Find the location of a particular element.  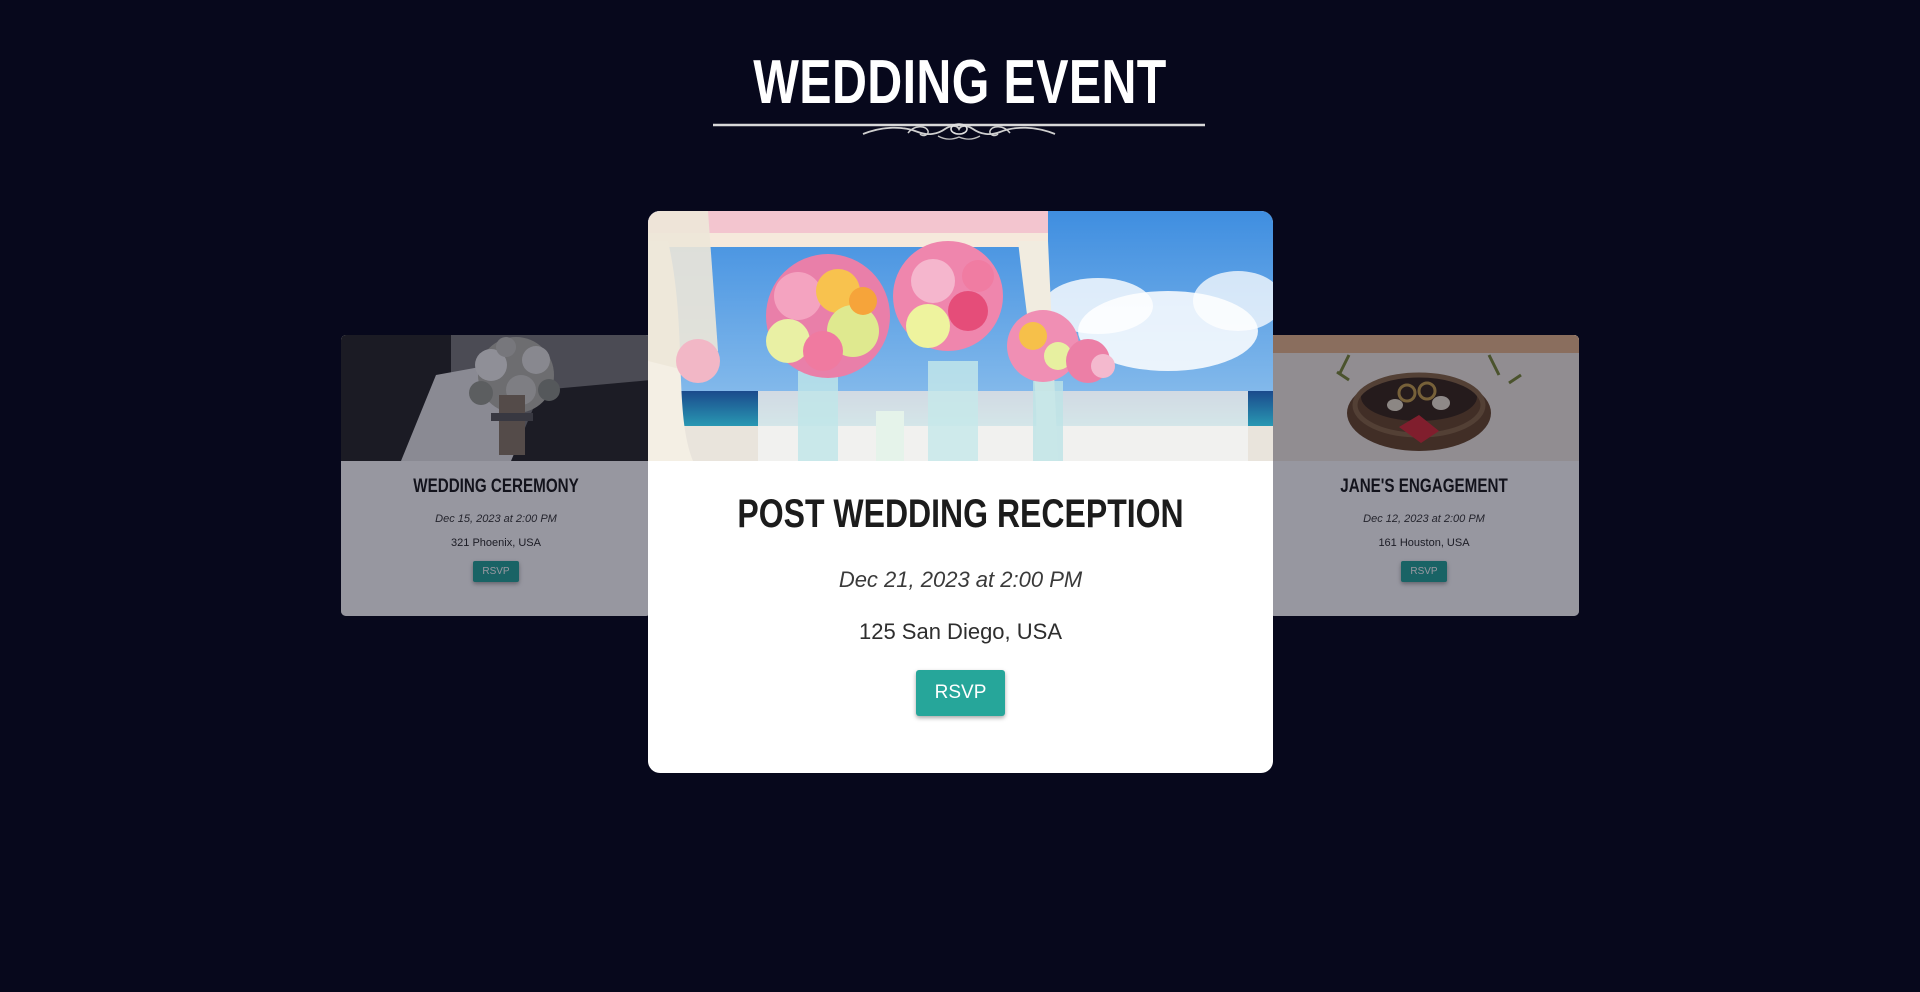

page-title: WEDDING EVENT is located at coordinates (960, 82).